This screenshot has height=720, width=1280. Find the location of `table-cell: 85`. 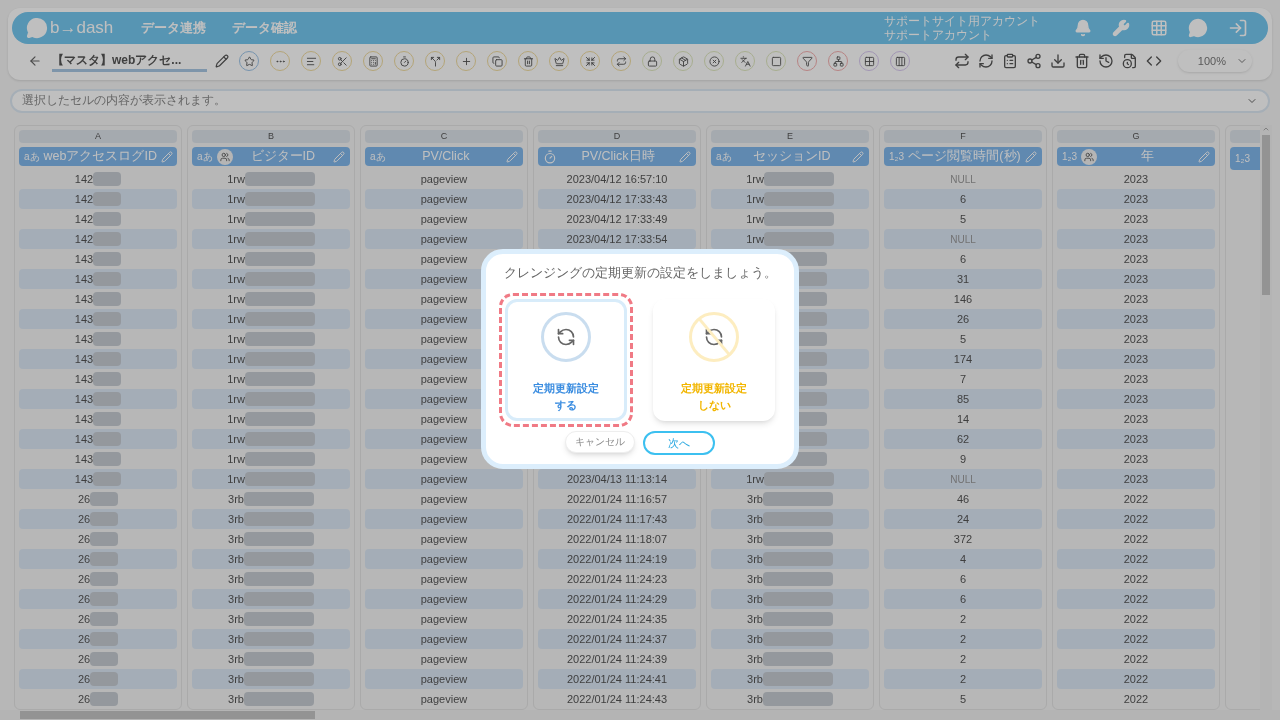

table-cell: 85 is located at coordinates (963, 399).